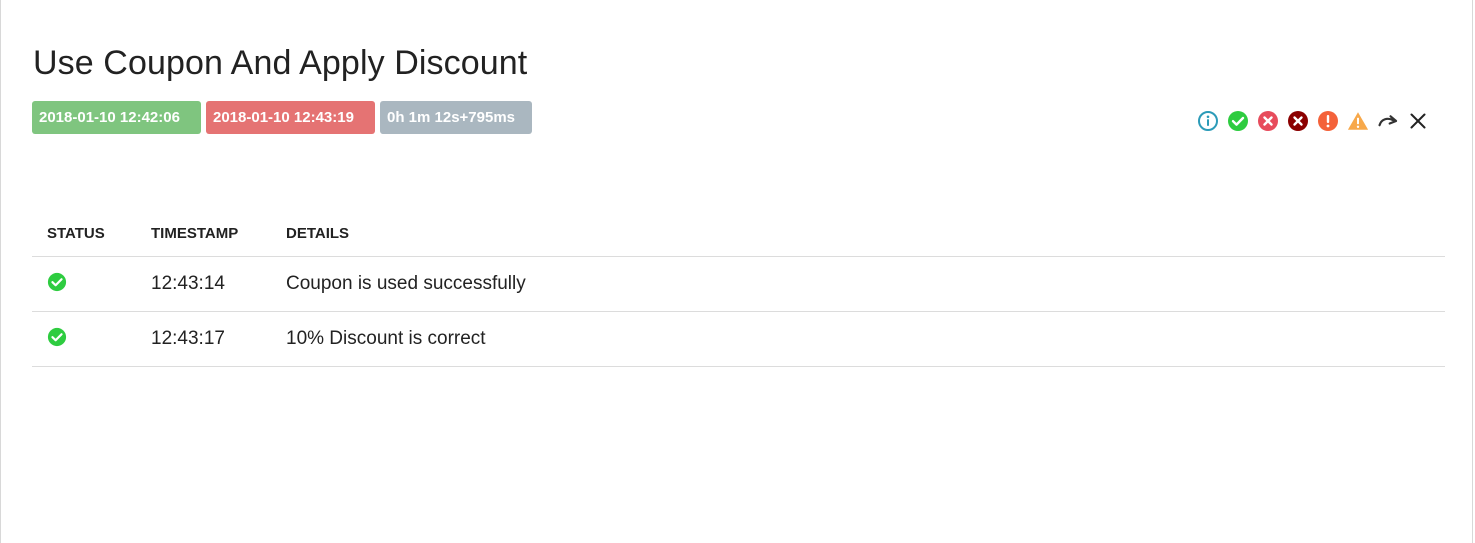 The width and height of the screenshot is (1475, 543). I want to click on status-column-header: STATUS, so click(91, 233).